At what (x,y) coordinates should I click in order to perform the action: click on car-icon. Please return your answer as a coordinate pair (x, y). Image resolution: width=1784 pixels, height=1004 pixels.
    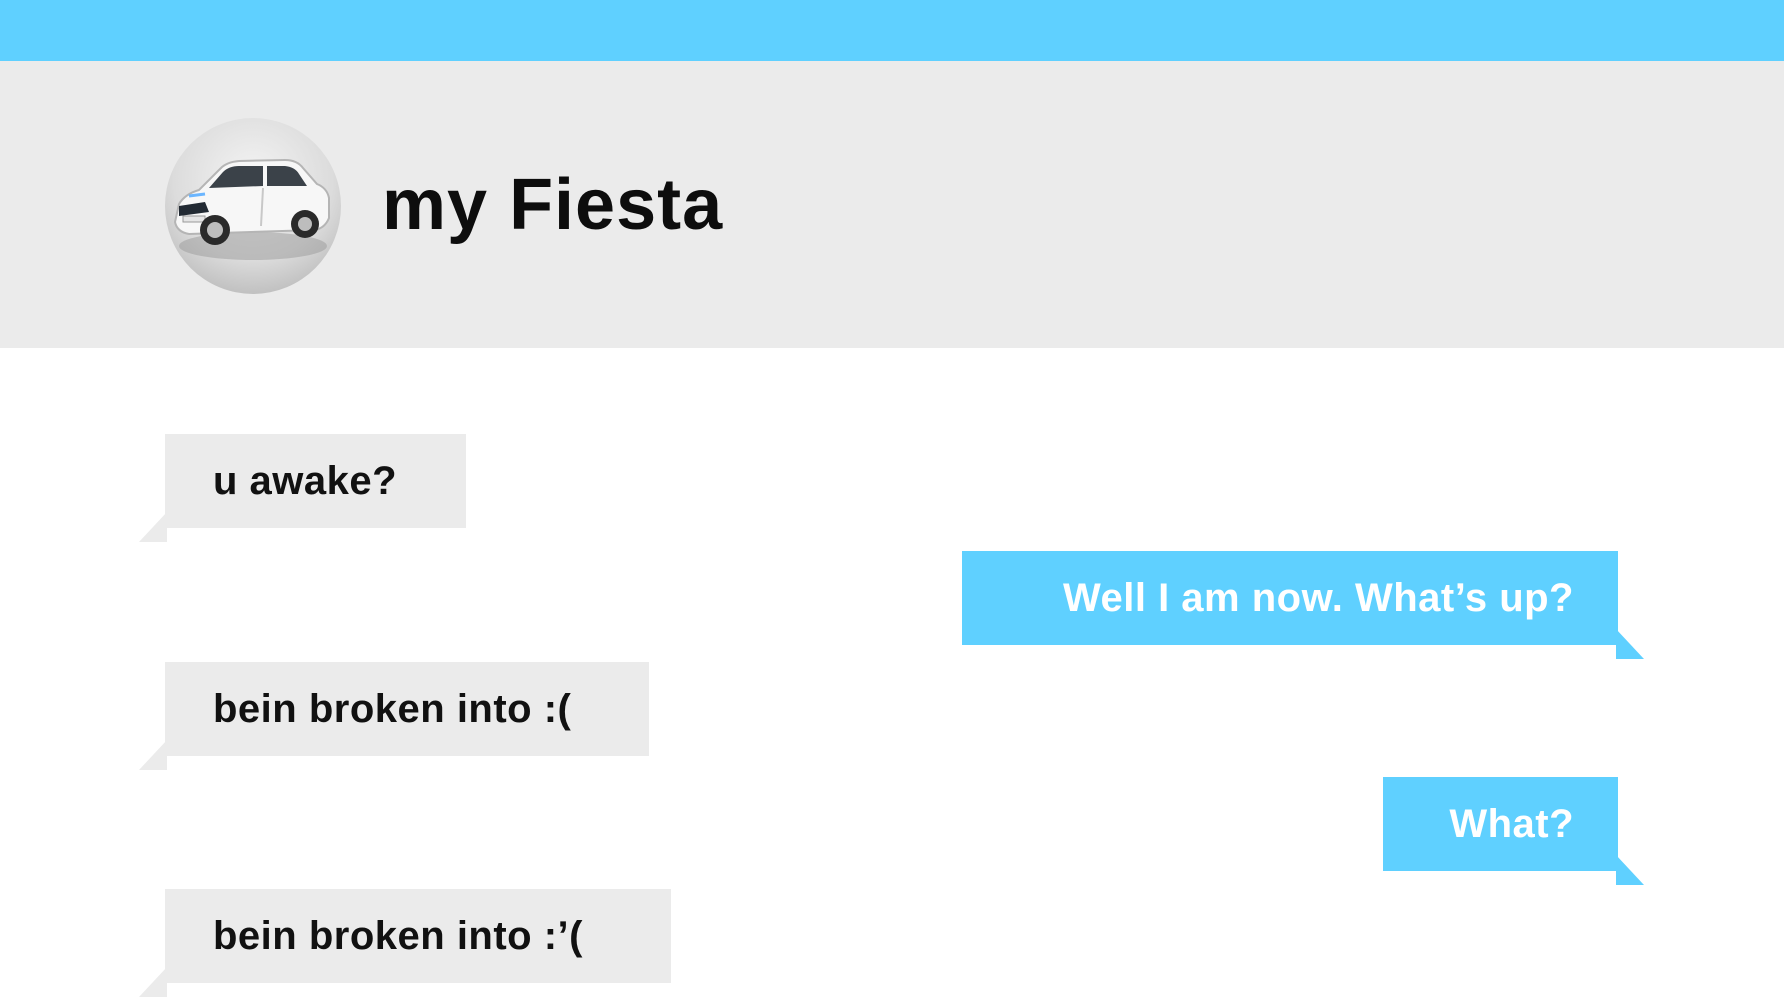
    Looking at the image, I should click on (251, 209).